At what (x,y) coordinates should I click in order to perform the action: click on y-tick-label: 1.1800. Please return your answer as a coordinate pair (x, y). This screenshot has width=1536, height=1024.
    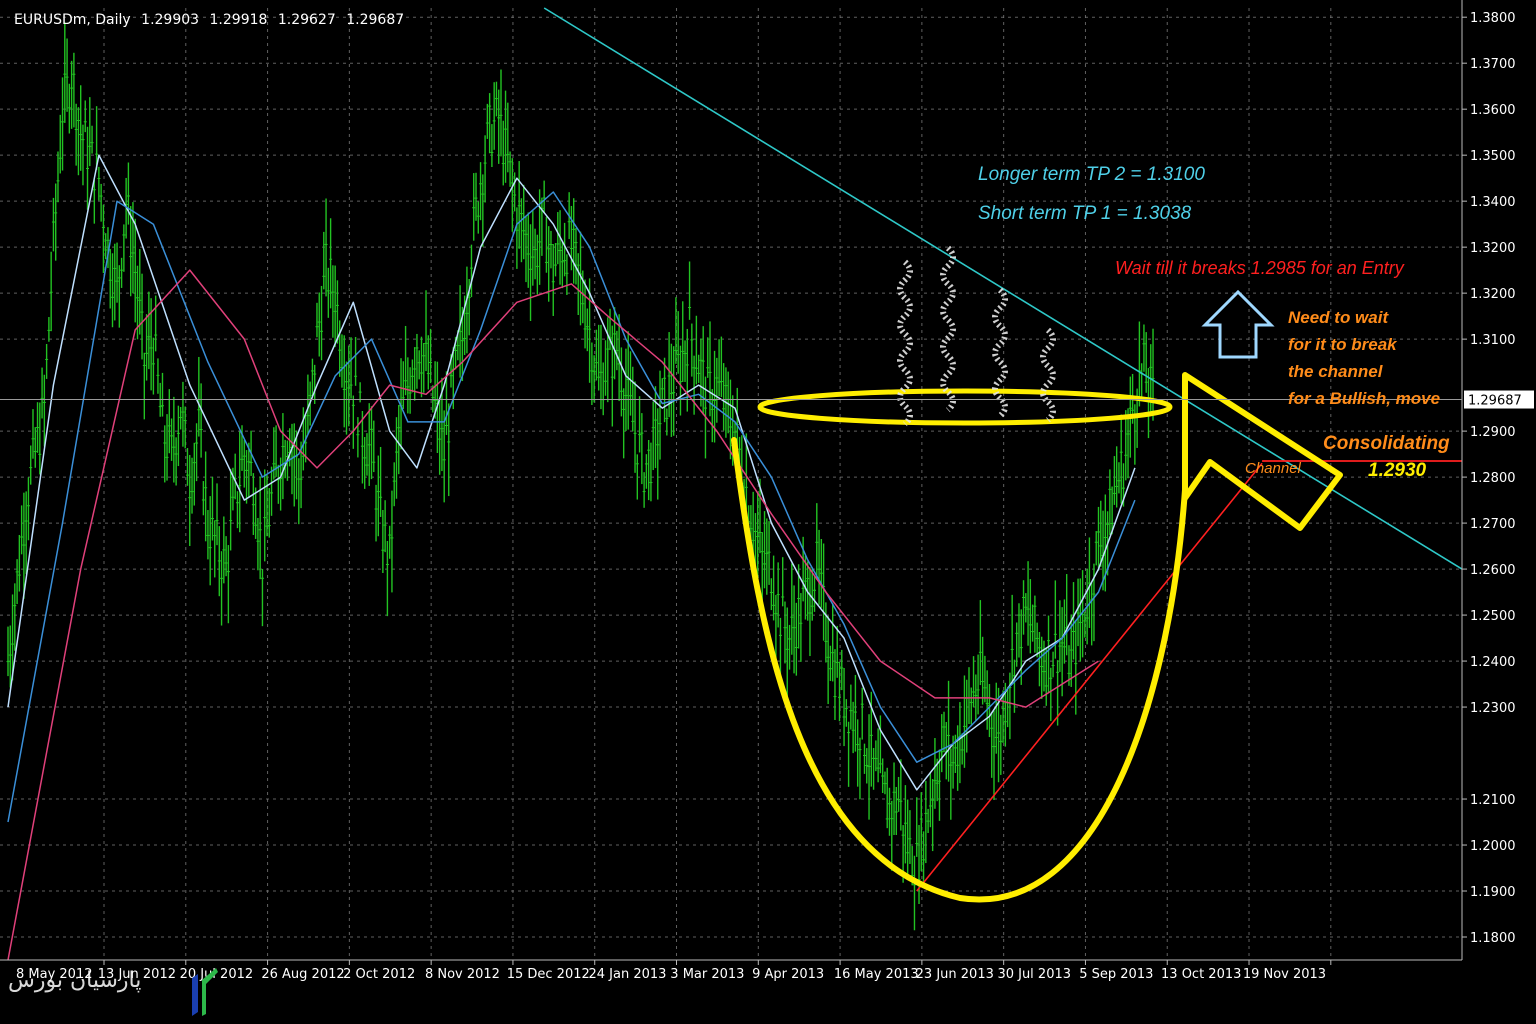
    Looking at the image, I should click on (1493, 938).